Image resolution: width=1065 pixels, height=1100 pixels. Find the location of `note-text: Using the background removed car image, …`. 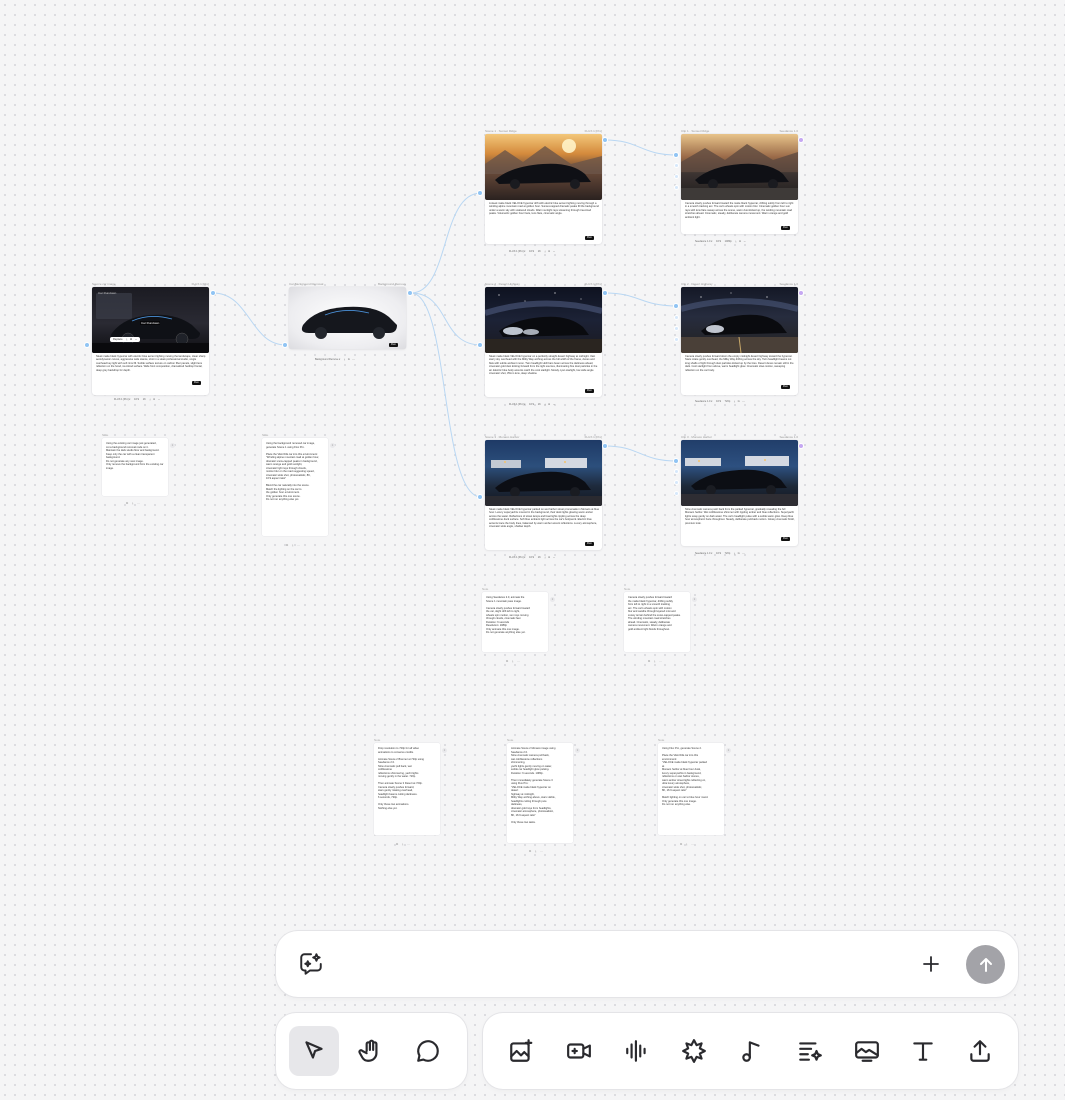

note-text: Using the background removed car image, … is located at coordinates (296, 488).